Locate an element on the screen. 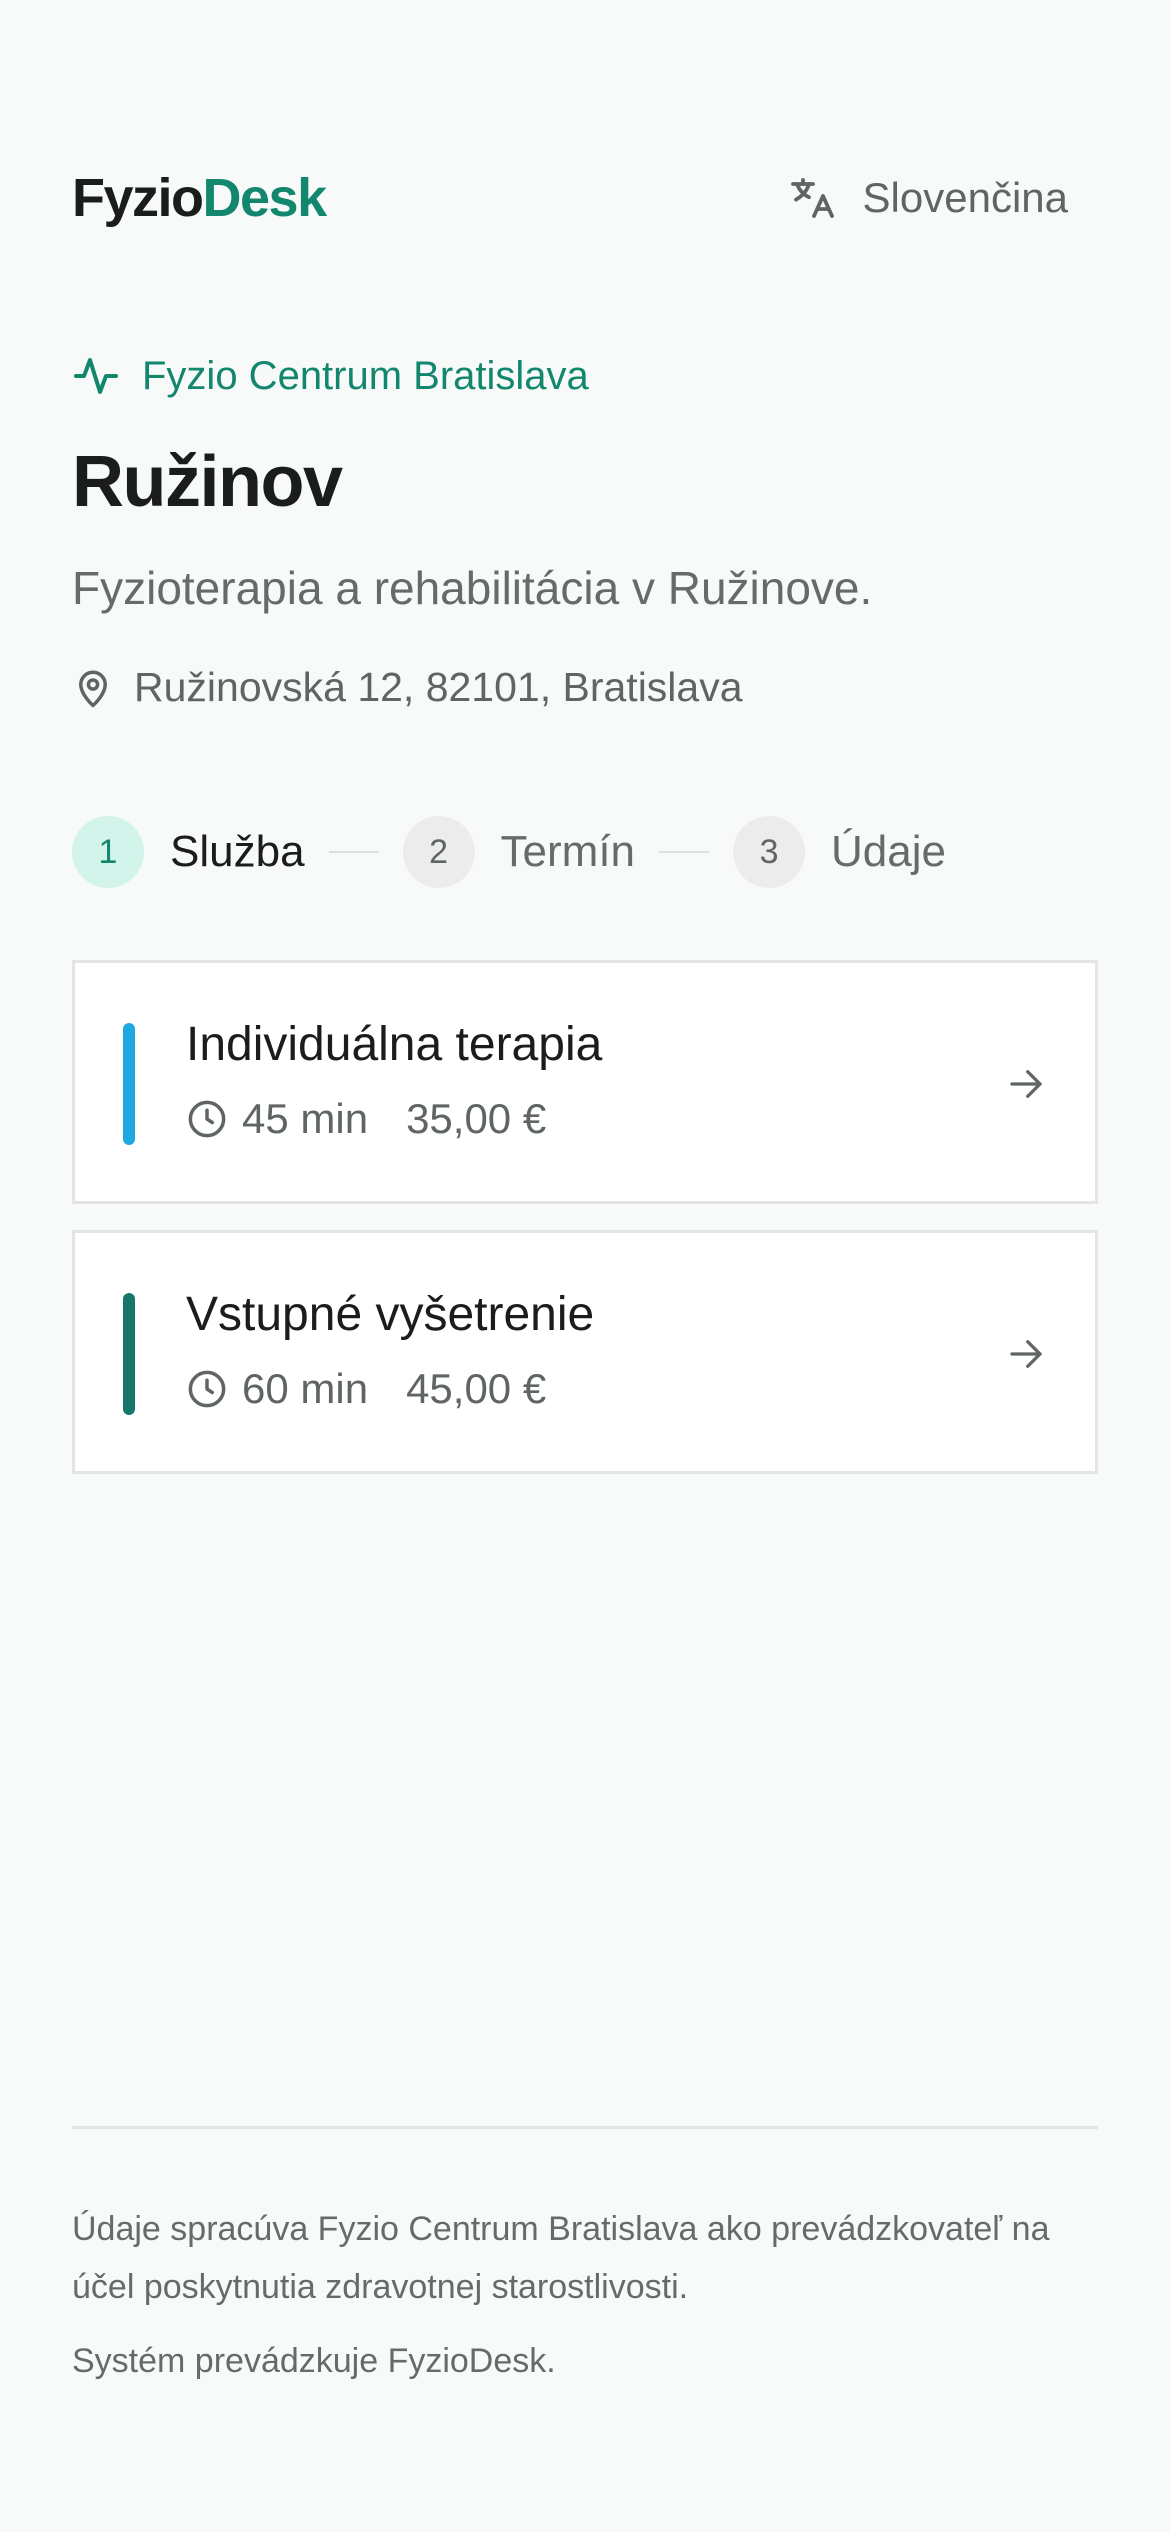  organization-name: Fyzio Centrum Bratislava is located at coordinates (365, 375).